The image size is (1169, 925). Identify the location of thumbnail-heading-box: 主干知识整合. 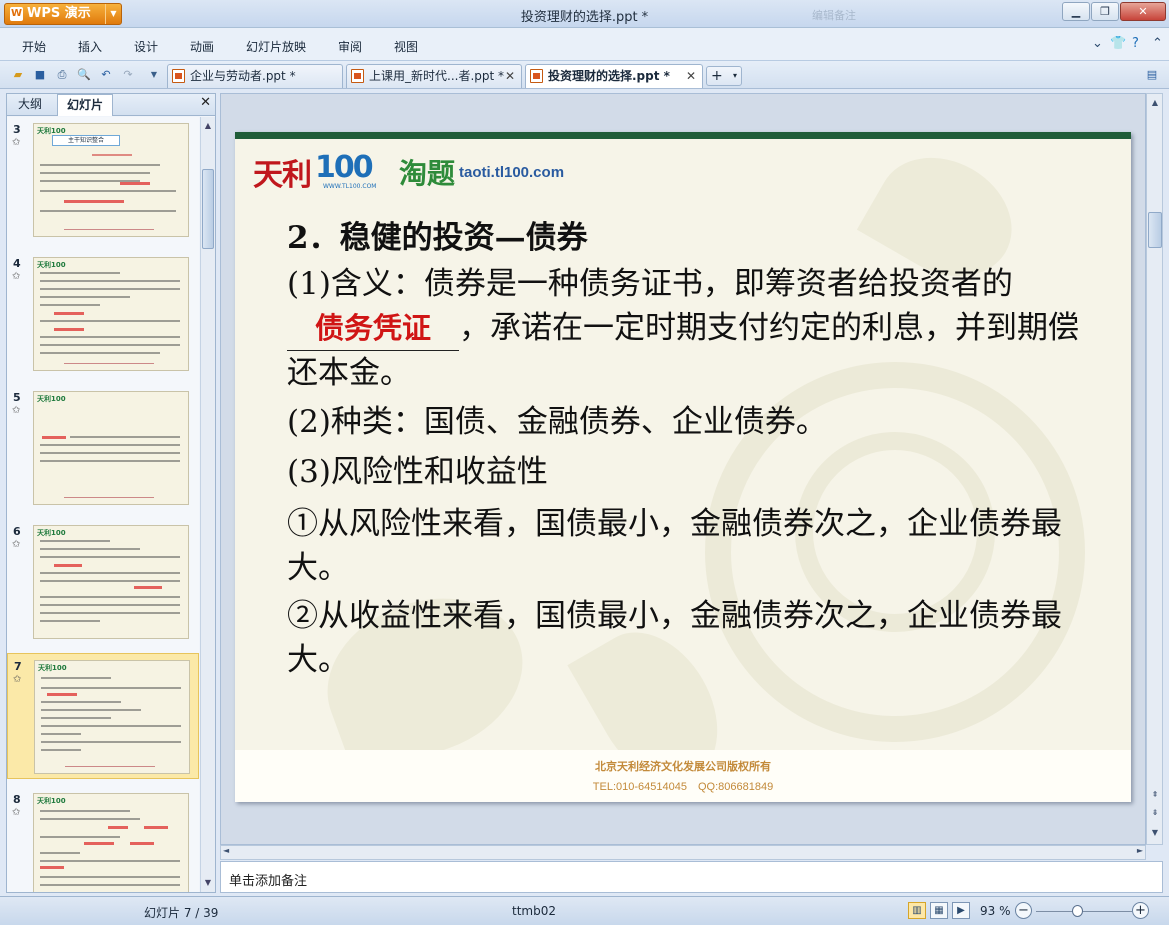
(86, 140).